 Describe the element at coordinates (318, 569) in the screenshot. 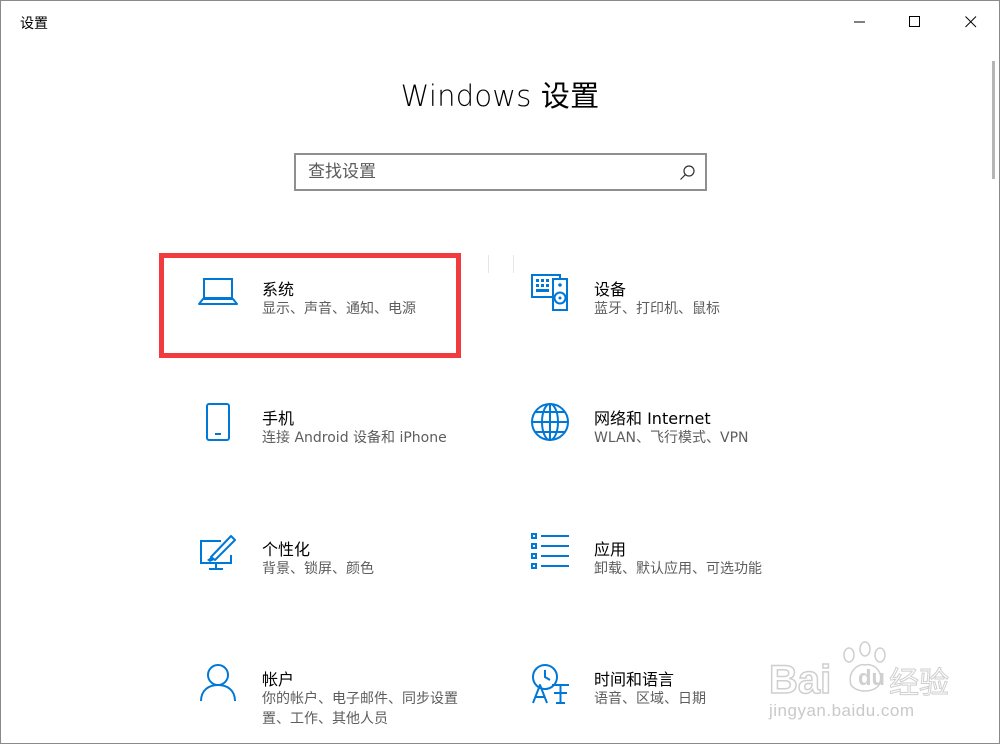

I see `category-desc: 背景、锁屏、颜色` at that location.